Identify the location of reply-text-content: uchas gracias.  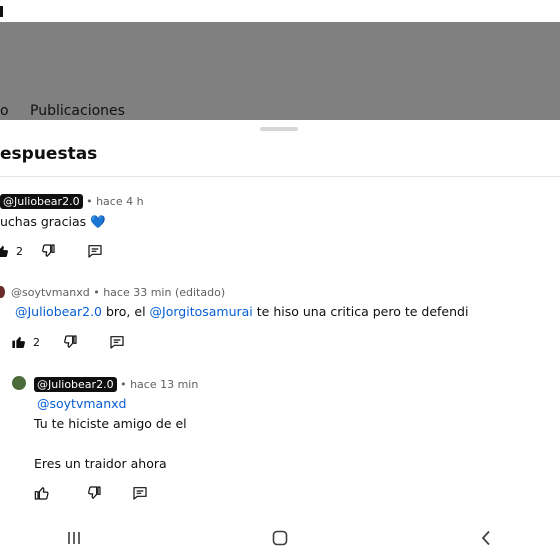
(43, 221).